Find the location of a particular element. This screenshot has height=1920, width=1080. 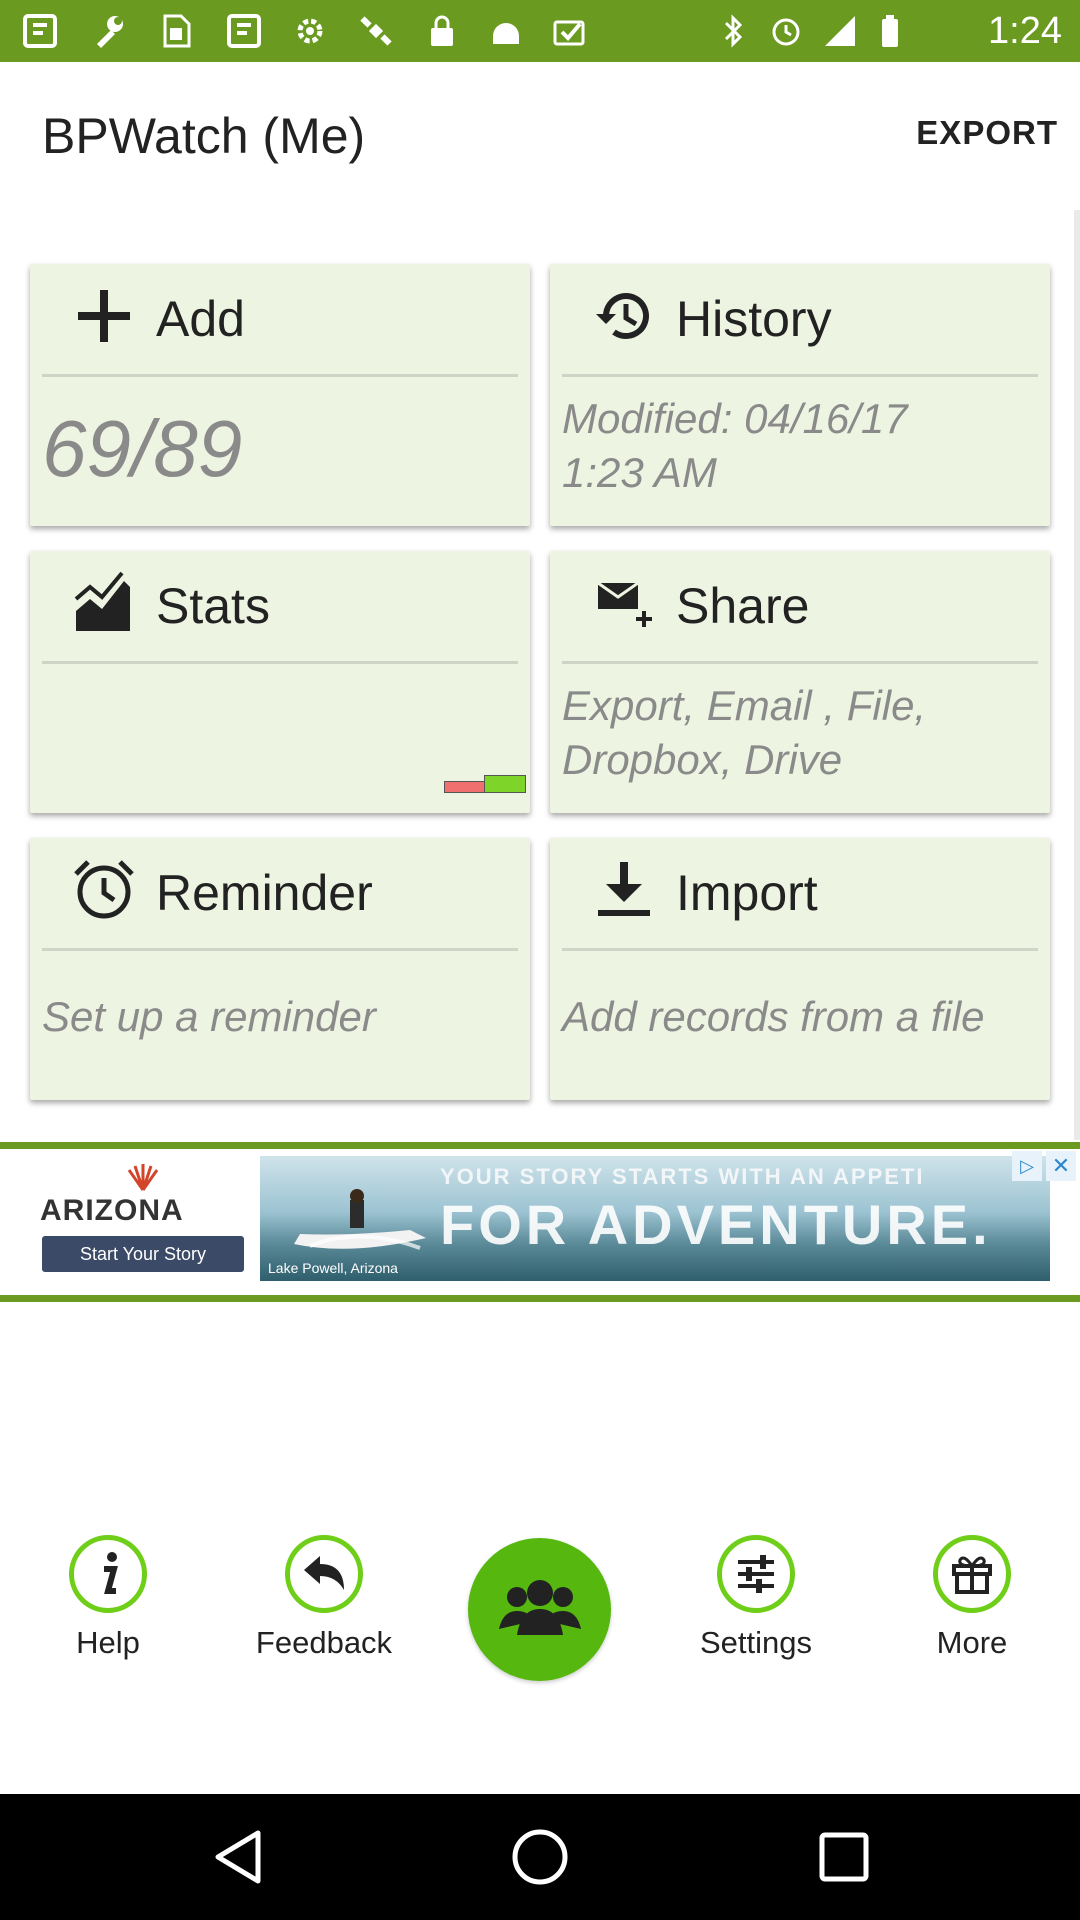

lock-icon is located at coordinates (442, 31).